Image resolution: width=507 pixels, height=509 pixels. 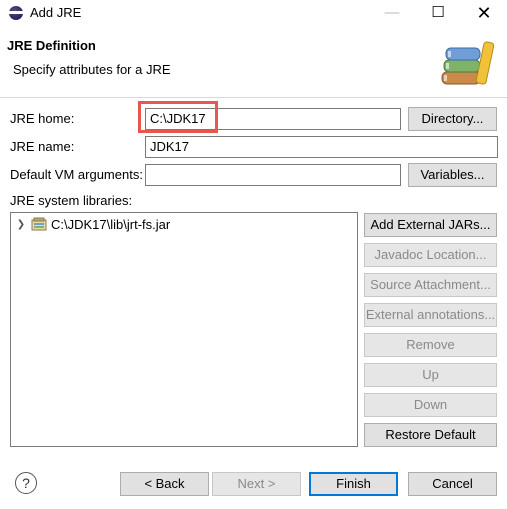 What do you see at coordinates (484, 13) in the screenshot?
I see `close-button: ✕` at bounding box center [484, 13].